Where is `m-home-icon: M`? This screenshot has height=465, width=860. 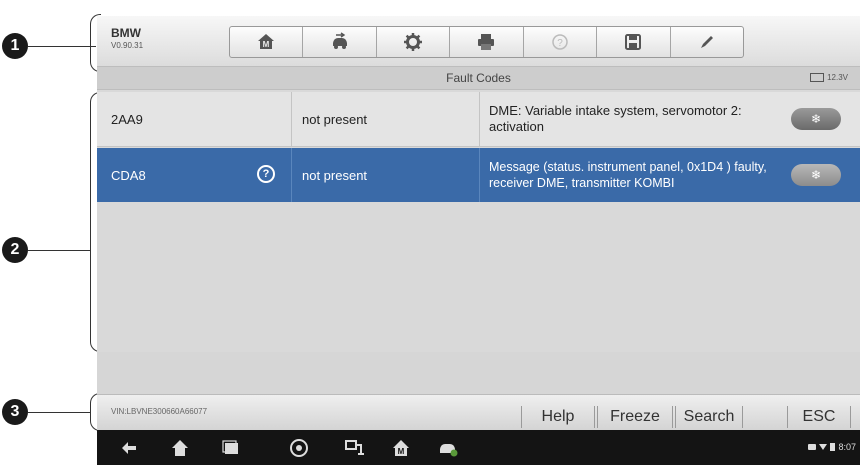
m-home-icon: M is located at coordinates (401, 448).